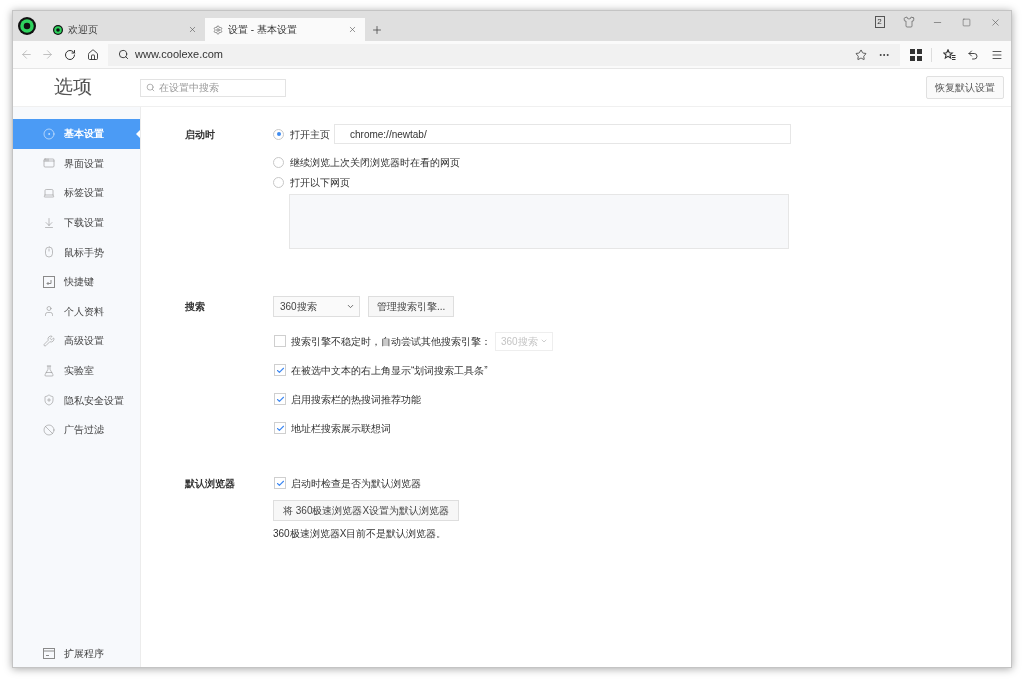 Image resolution: width=1024 pixels, height=680 pixels. Describe the element at coordinates (377, 29) in the screenshot. I see `new-tab-icon` at that location.